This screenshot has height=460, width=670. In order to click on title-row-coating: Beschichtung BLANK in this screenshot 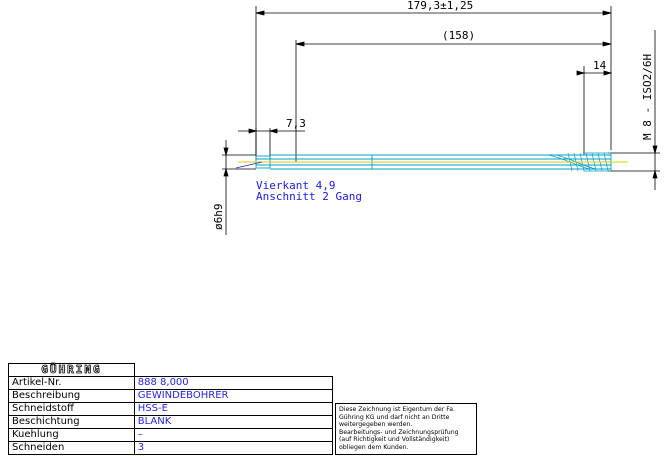, I will do `click(171, 422)`.